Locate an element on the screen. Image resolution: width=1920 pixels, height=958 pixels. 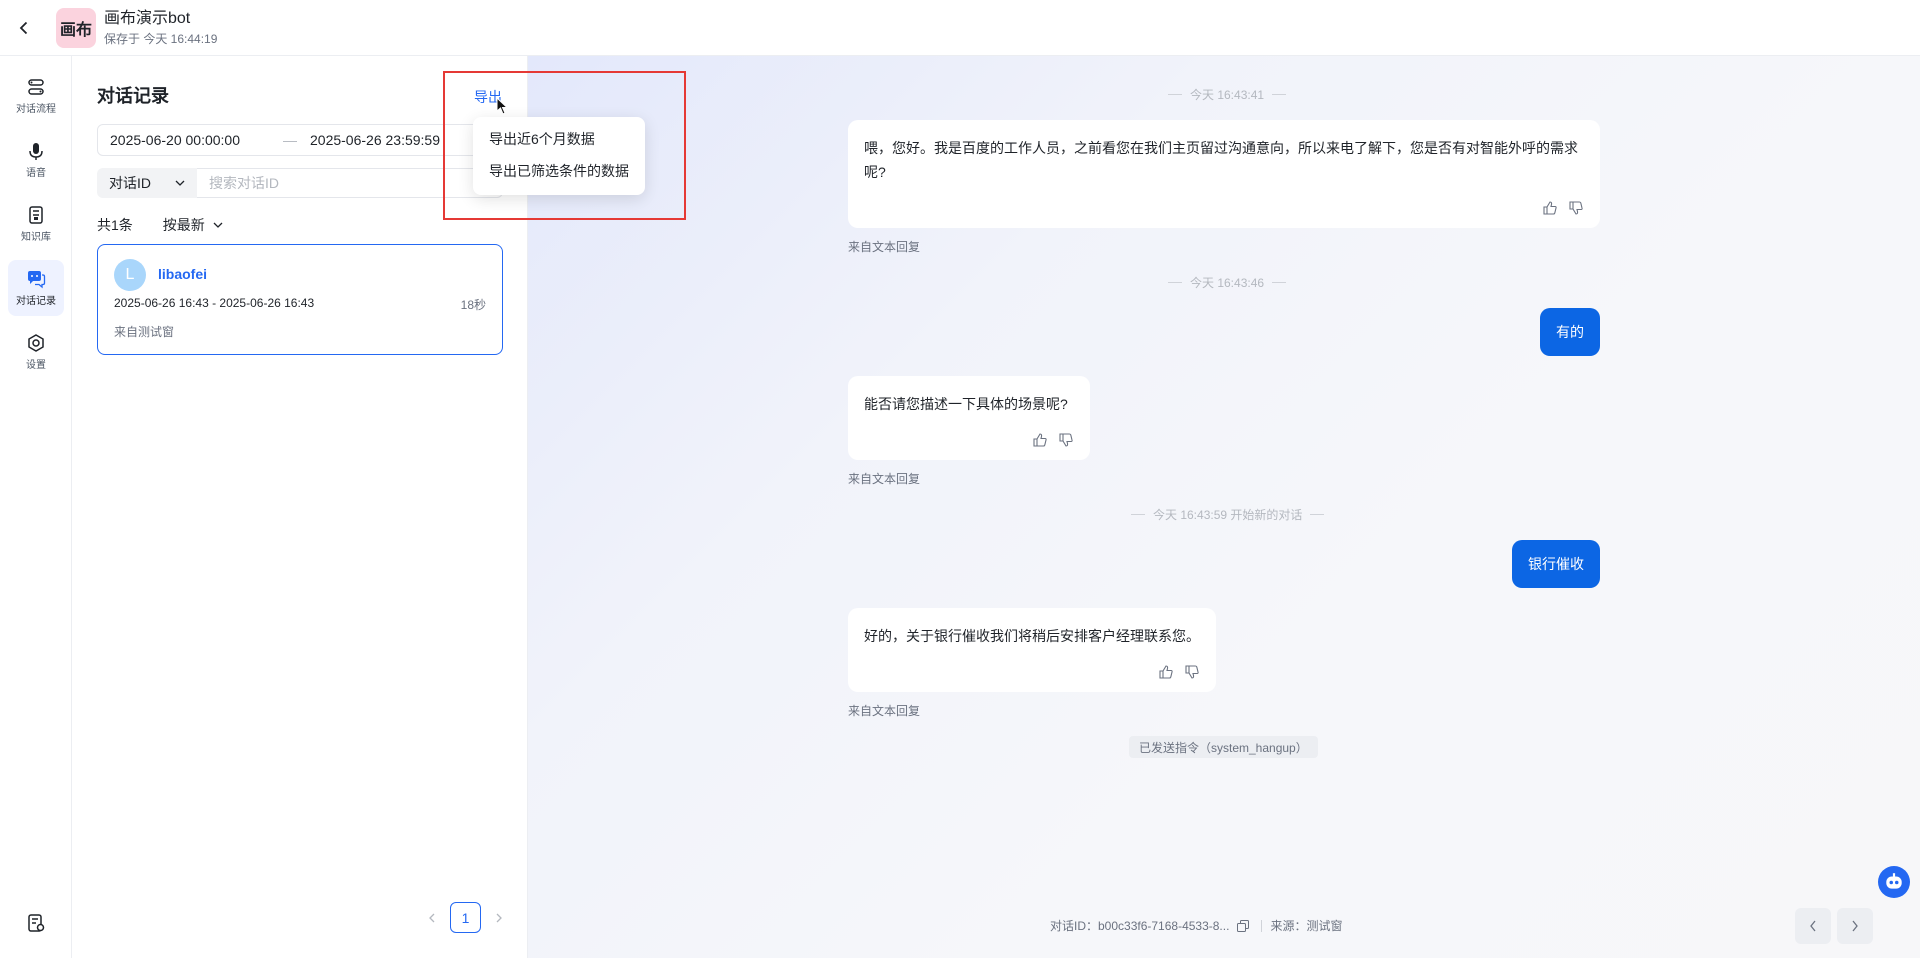
export-filtered-data: 导出已筛选条件的数据 is located at coordinates (559, 171).